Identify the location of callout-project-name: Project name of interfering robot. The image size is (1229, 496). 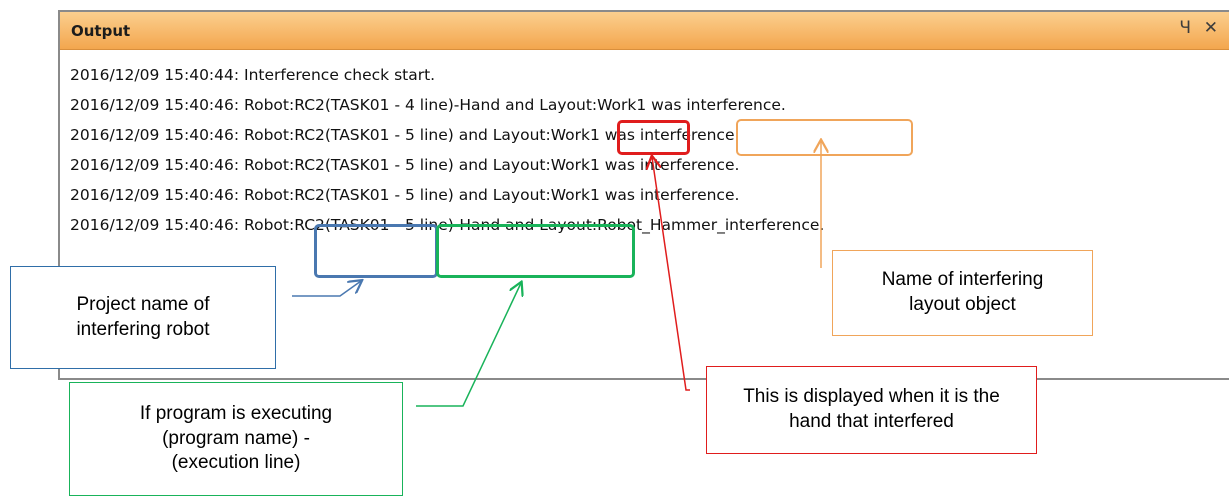
(143, 317).